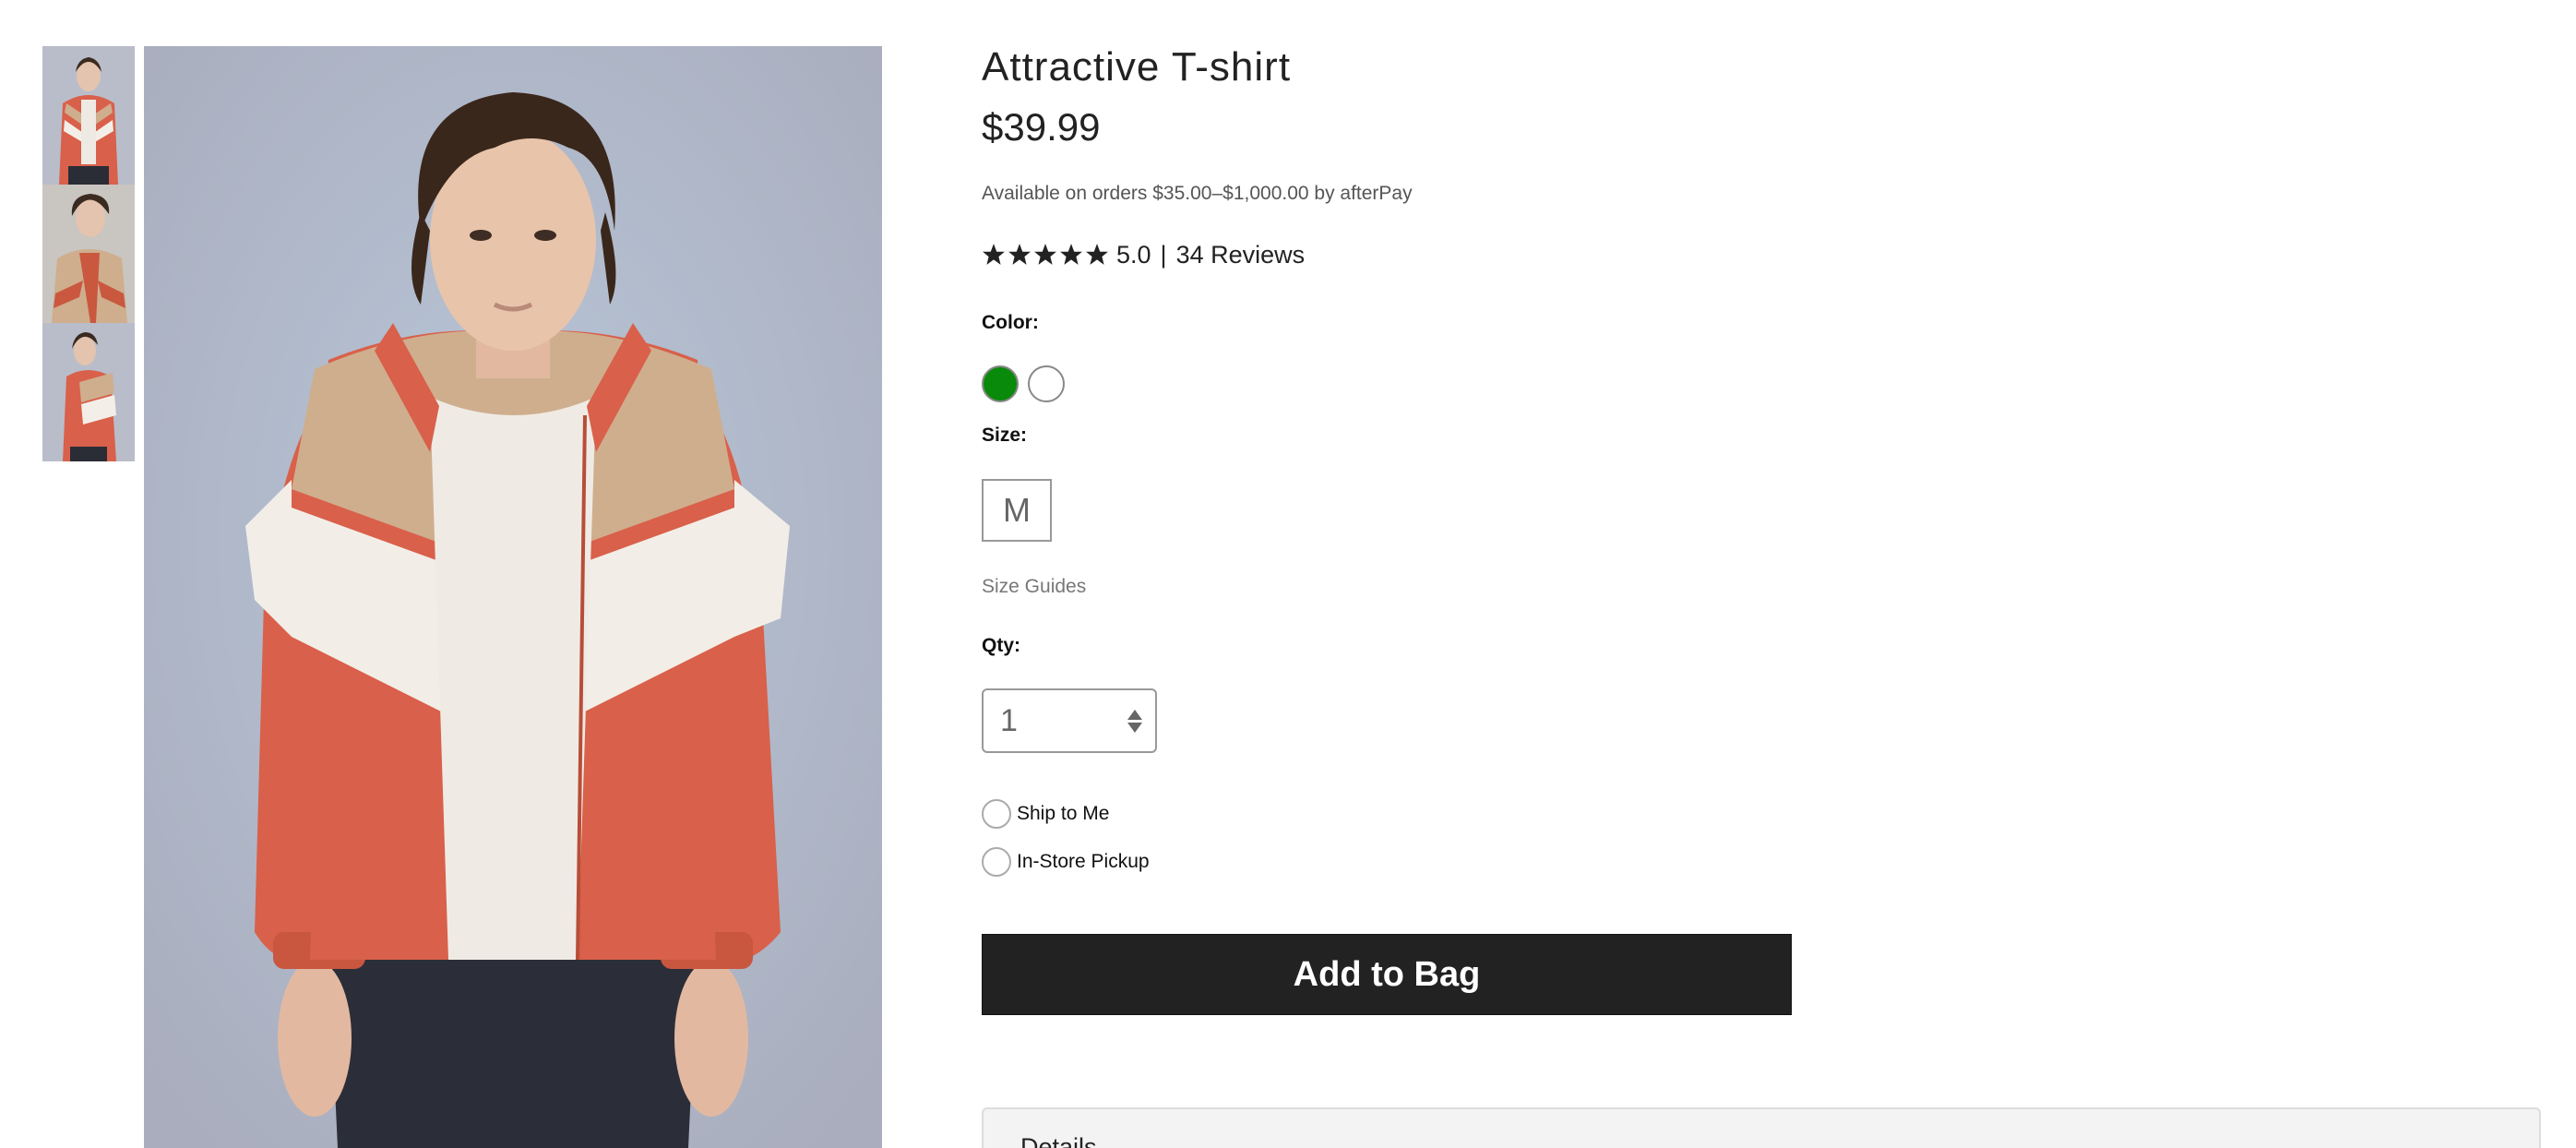 The image size is (2576, 1148). I want to click on reviews-link: 34 Reviews, so click(1241, 255).